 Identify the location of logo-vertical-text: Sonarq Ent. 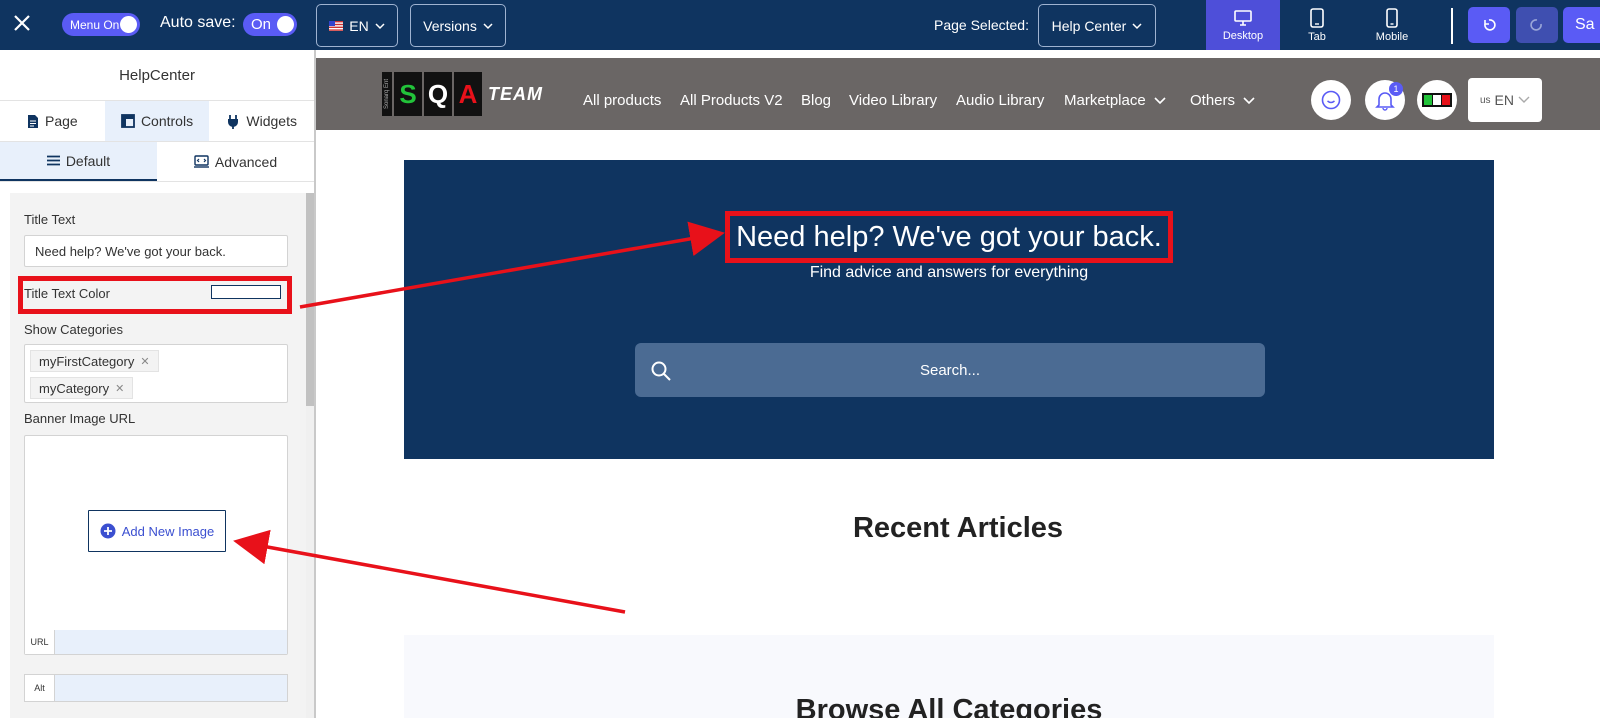
(387, 94).